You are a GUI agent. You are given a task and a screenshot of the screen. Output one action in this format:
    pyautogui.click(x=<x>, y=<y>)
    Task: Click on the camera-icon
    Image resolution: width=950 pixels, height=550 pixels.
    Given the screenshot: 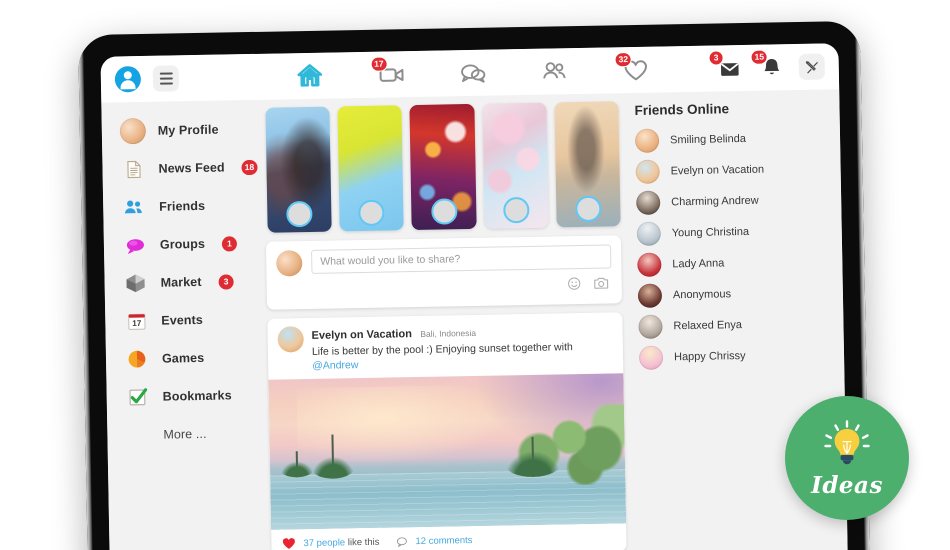 What is the action you would take?
    pyautogui.click(x=601, y=285)
    